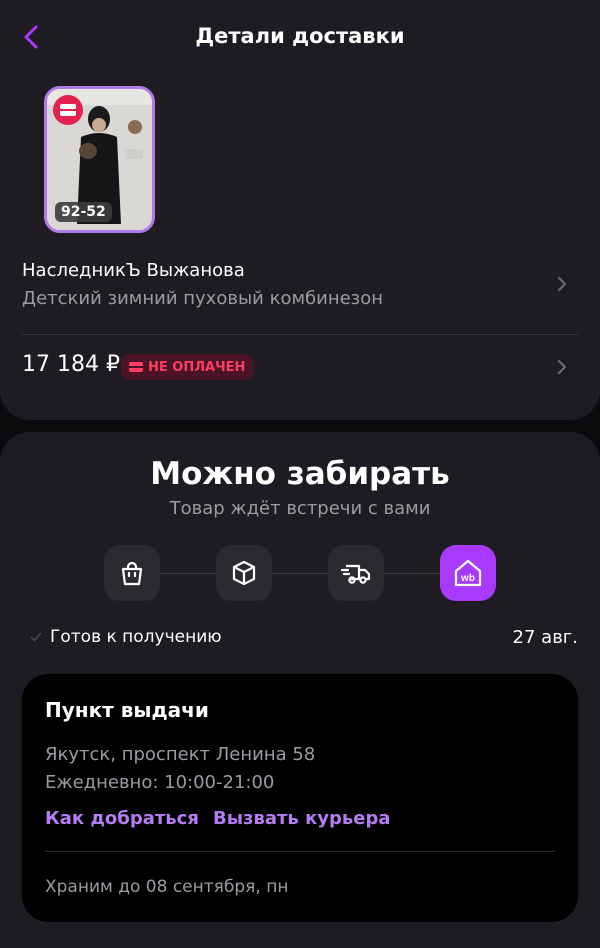  What do you see at coordinates (300, 36) in the screenshot?
I see `page-title: Детали доставки` at bounding box center [300, 36].